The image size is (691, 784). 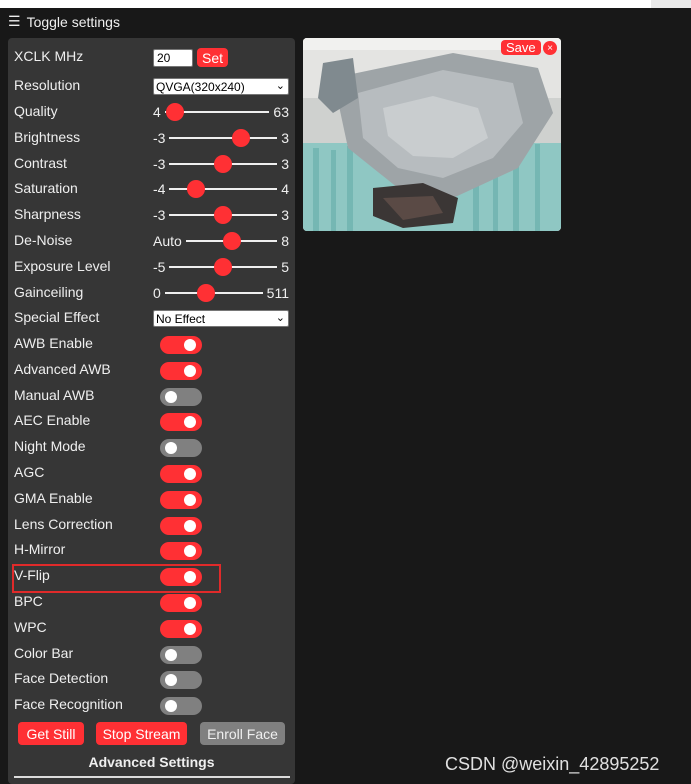 What do you see at coordinates (173, 58) in the screenshot?
I see `xclk-input: 20` at bounding box center [173, 58].